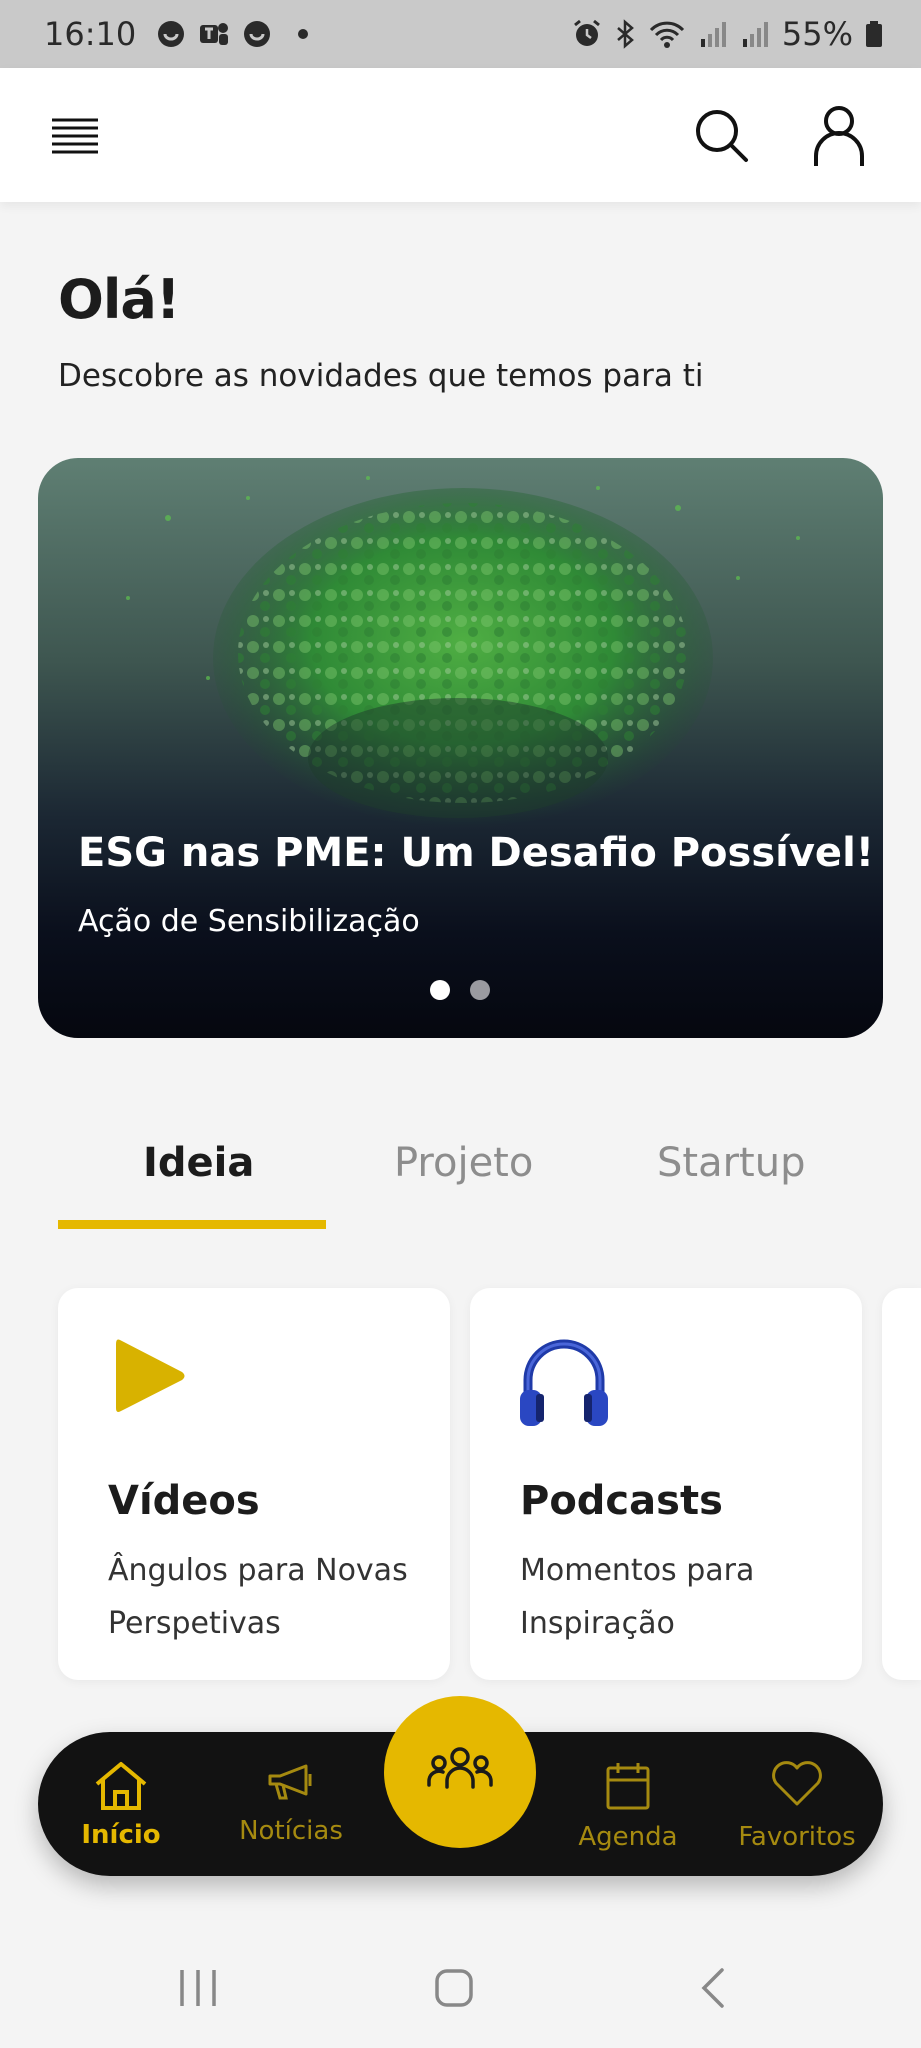 The width and height of the screenshot is (921, 2048). I want to click on play-icon, so click(150, 1378).